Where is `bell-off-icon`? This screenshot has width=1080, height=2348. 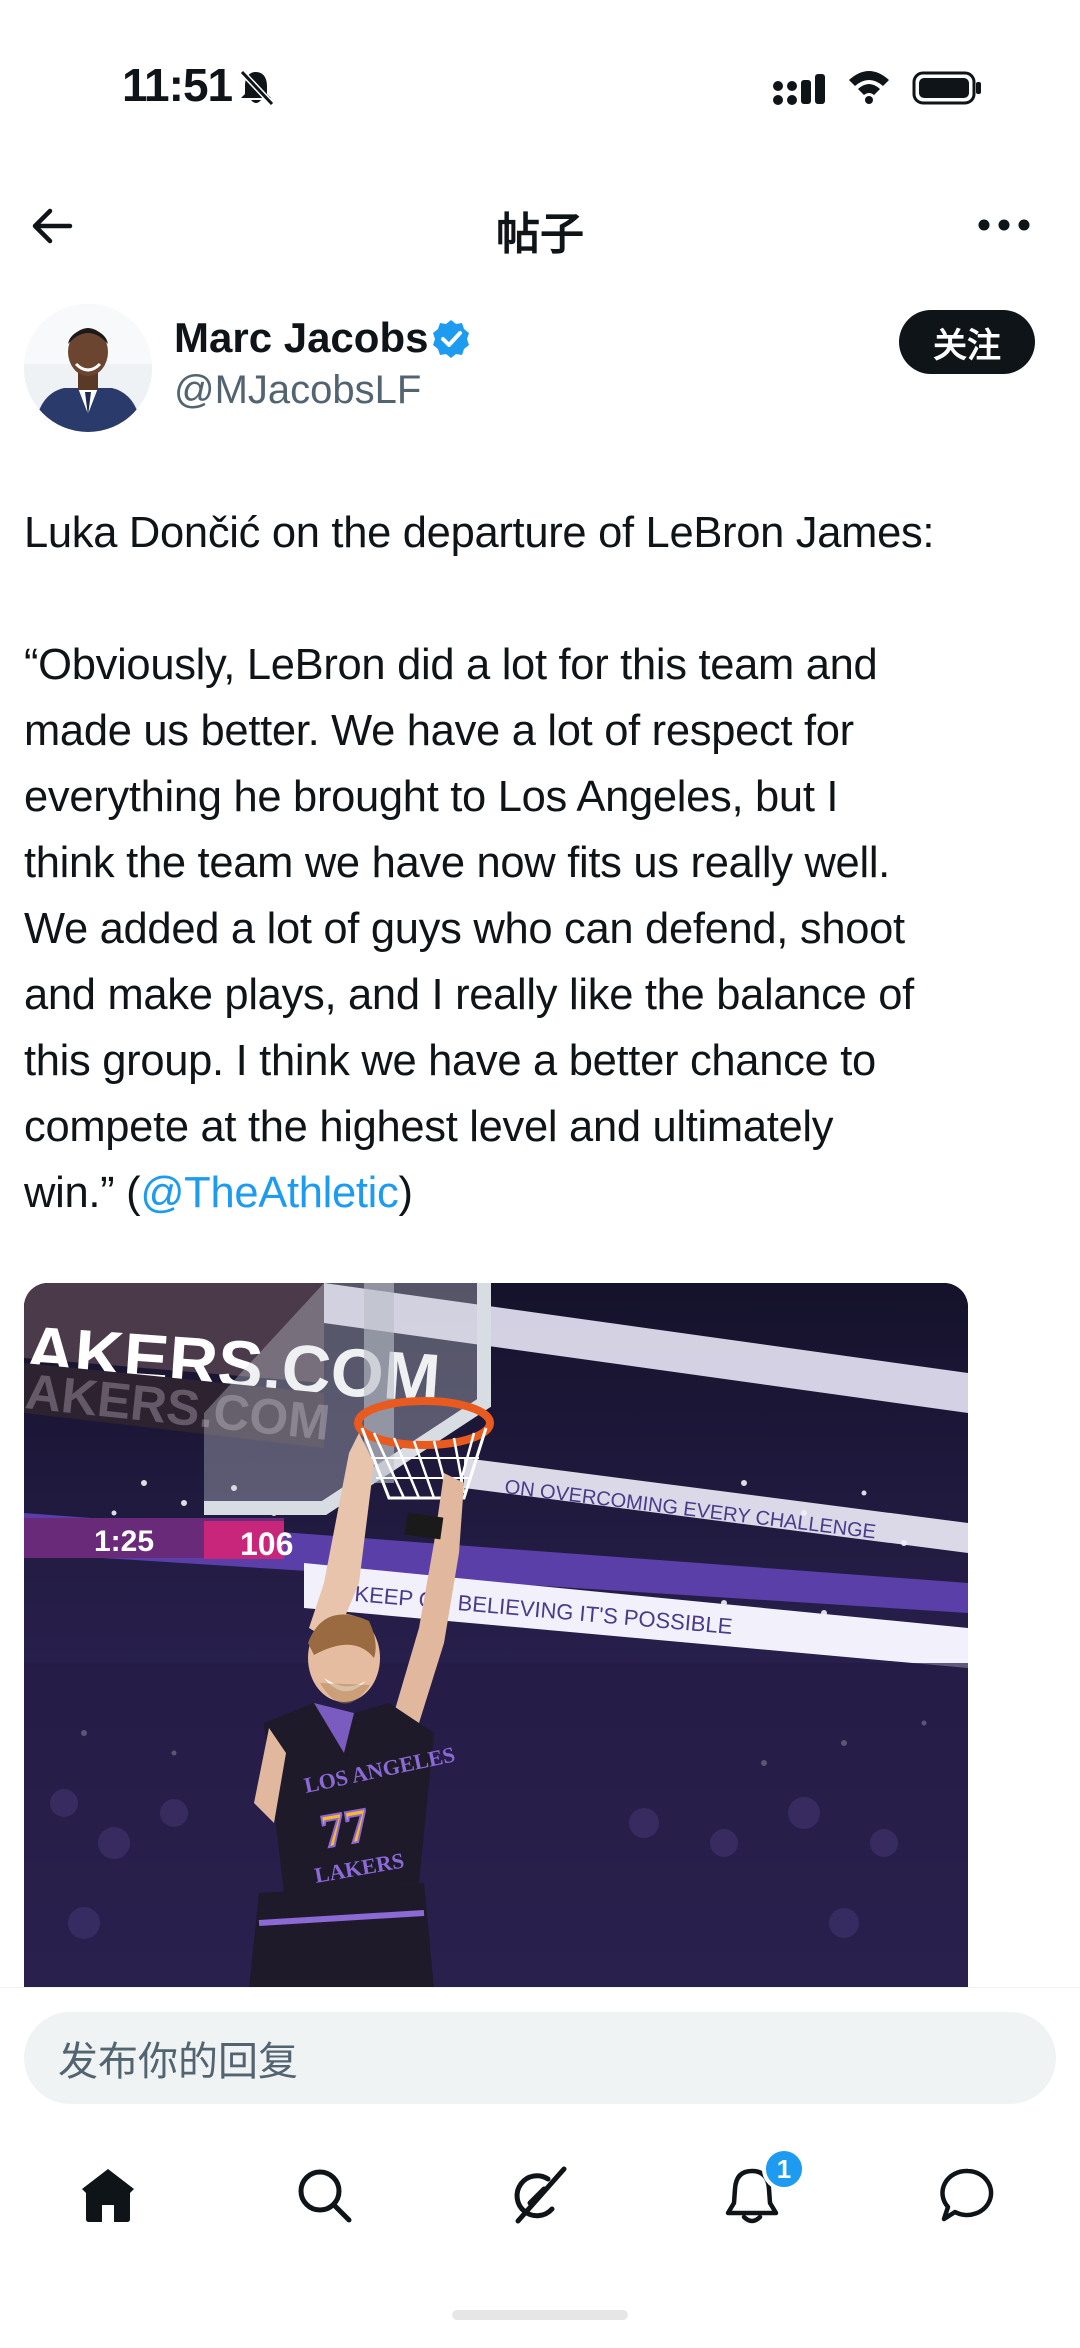
bell-off-icon is located at coordinates (256, 88).